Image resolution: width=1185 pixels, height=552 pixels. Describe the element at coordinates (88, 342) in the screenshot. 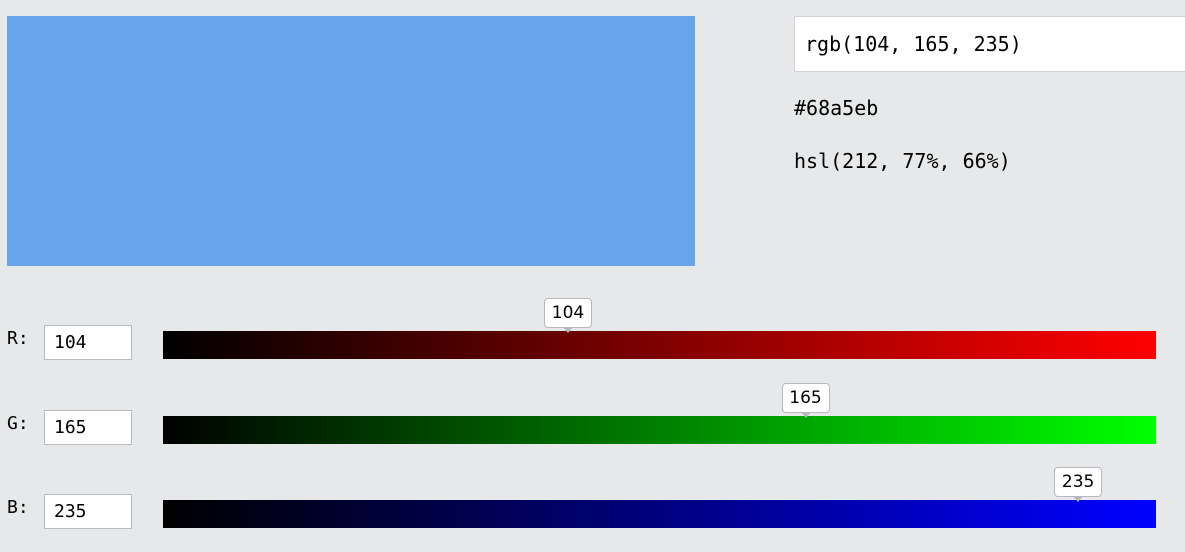

I see `red-value-input` at that location.